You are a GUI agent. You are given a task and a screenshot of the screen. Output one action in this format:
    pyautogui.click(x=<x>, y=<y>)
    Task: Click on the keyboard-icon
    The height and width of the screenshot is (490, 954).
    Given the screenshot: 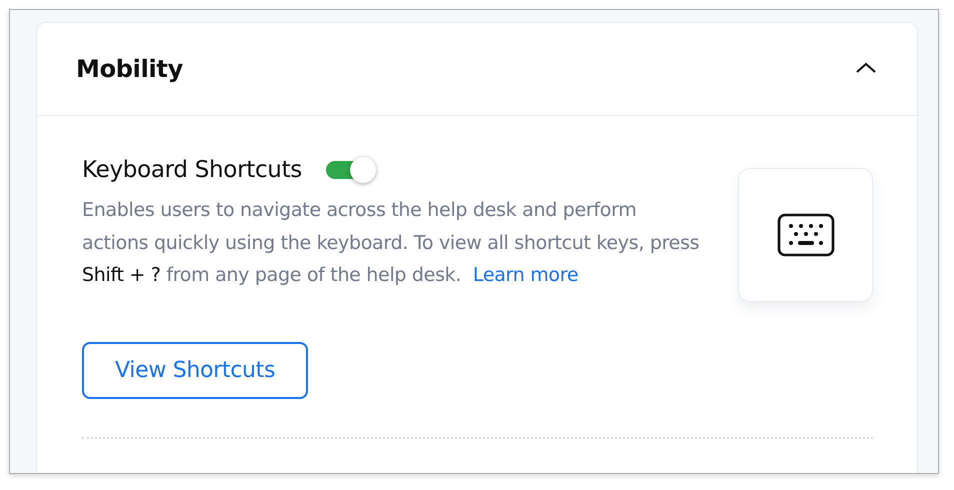 What is the action you would take?
    pyautogui.click(x=805, y=235)
    